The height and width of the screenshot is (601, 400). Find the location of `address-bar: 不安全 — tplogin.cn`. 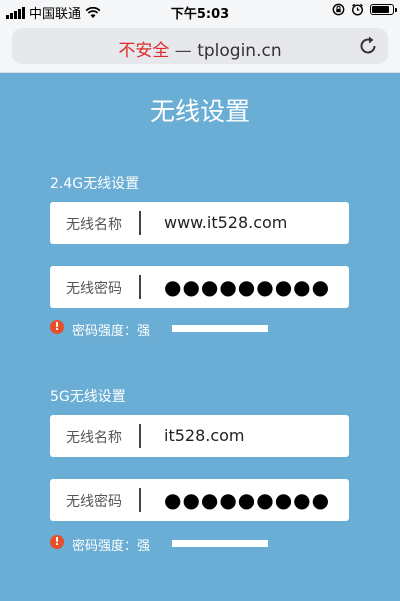

address-bar: 不安全 — tplogin.cn is located at coordinates (200, 46).